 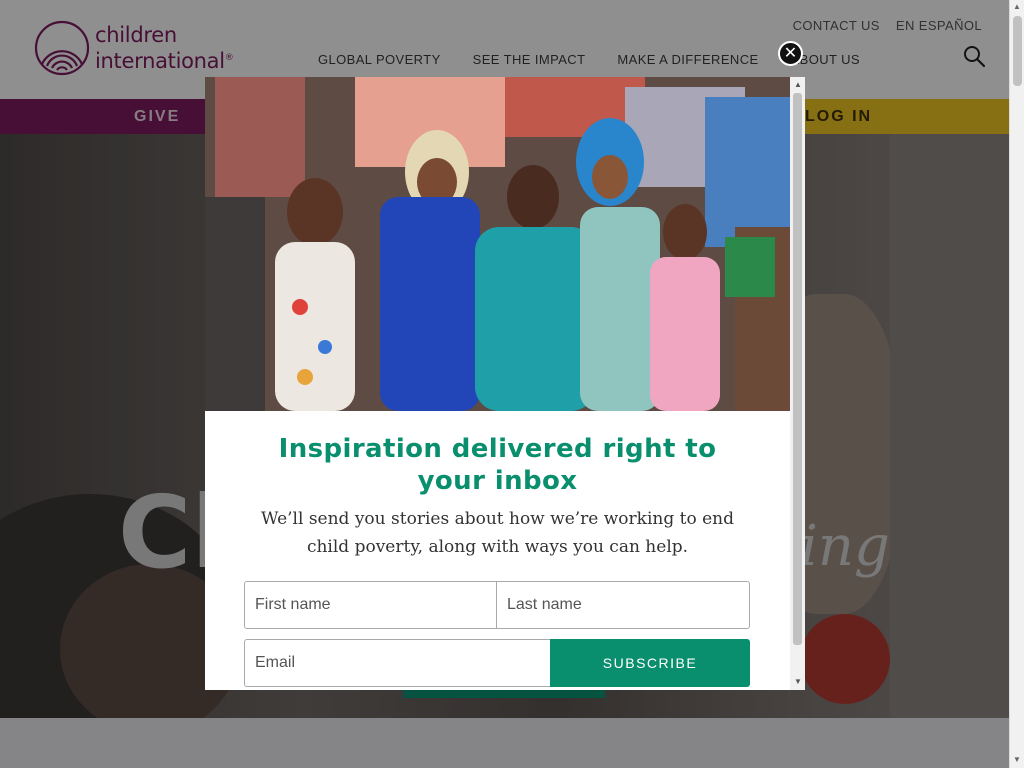 What do you see at coordinates (650, 663) in the screenshot?
I see `subscribe-button: SUBSCRIBE` at bounding box center [650, 663].